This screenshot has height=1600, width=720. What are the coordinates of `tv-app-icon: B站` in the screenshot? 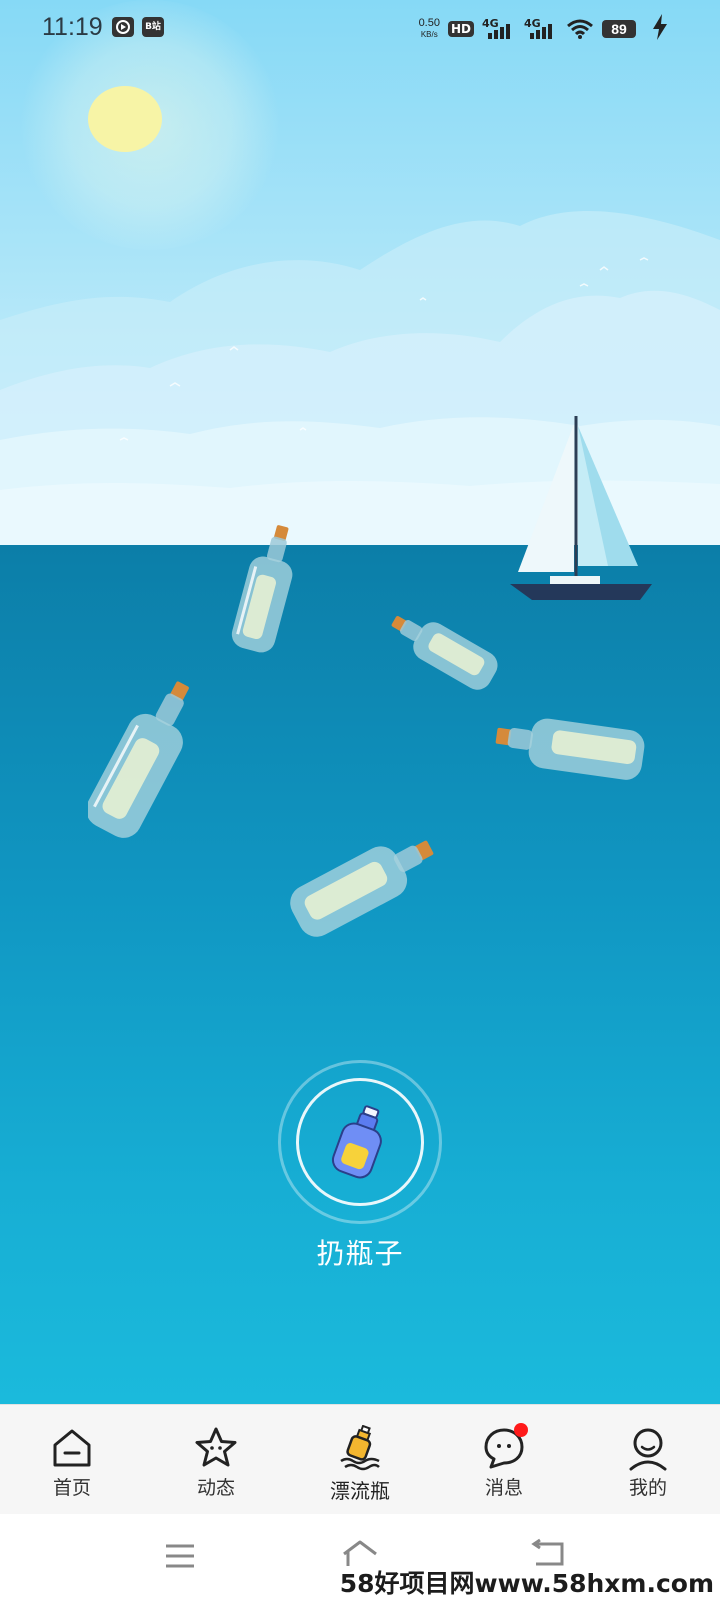 It's located at (153, 27).